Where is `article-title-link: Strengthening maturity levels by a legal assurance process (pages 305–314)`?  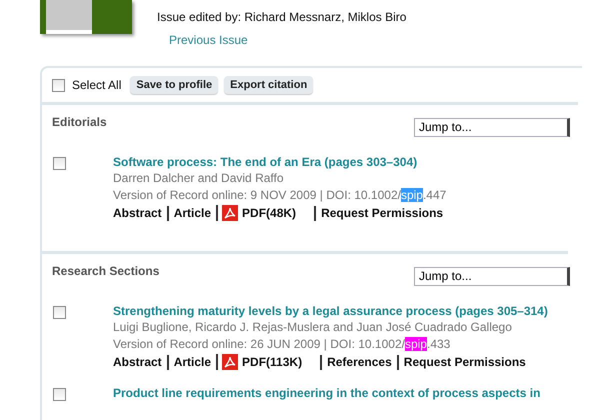 article-title-link: Strengthening maturity levels by a legal assurance process (pages 305–314) is located at coordinates (330, 311).